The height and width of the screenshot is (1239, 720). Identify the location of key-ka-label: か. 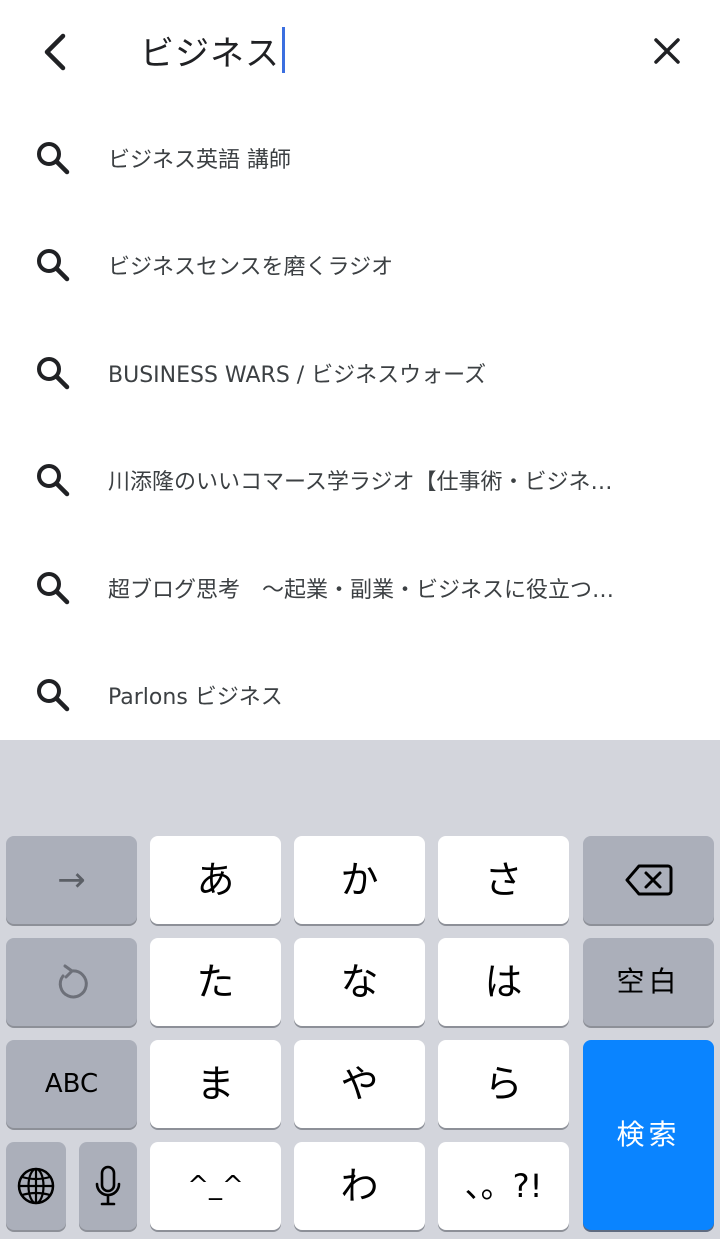
(359, 880).